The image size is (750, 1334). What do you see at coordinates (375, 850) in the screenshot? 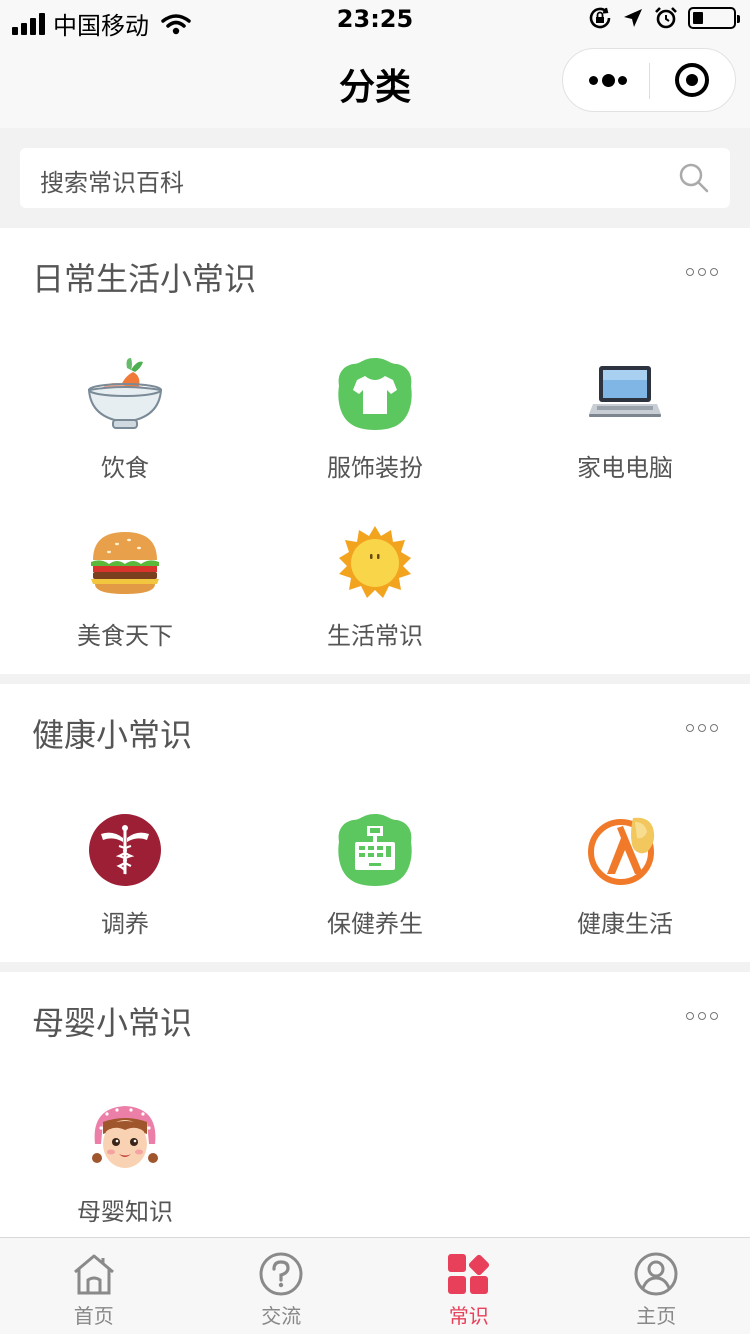
I see `cash-register-icon` at bounding box center [375, 850].